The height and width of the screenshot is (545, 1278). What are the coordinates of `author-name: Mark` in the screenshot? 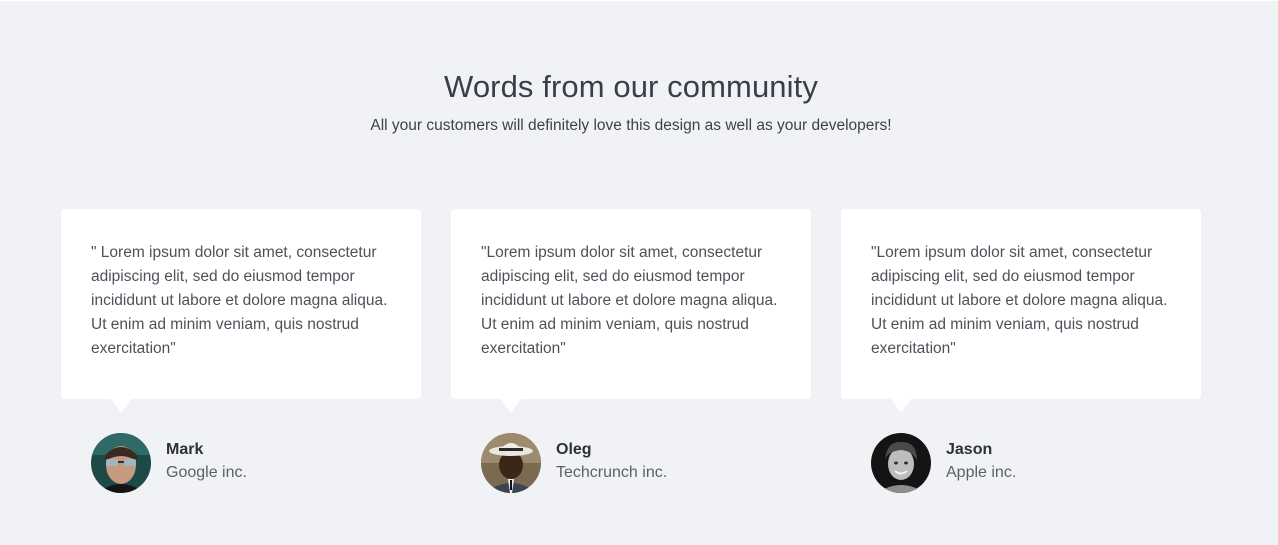 It's located at (185, 449).